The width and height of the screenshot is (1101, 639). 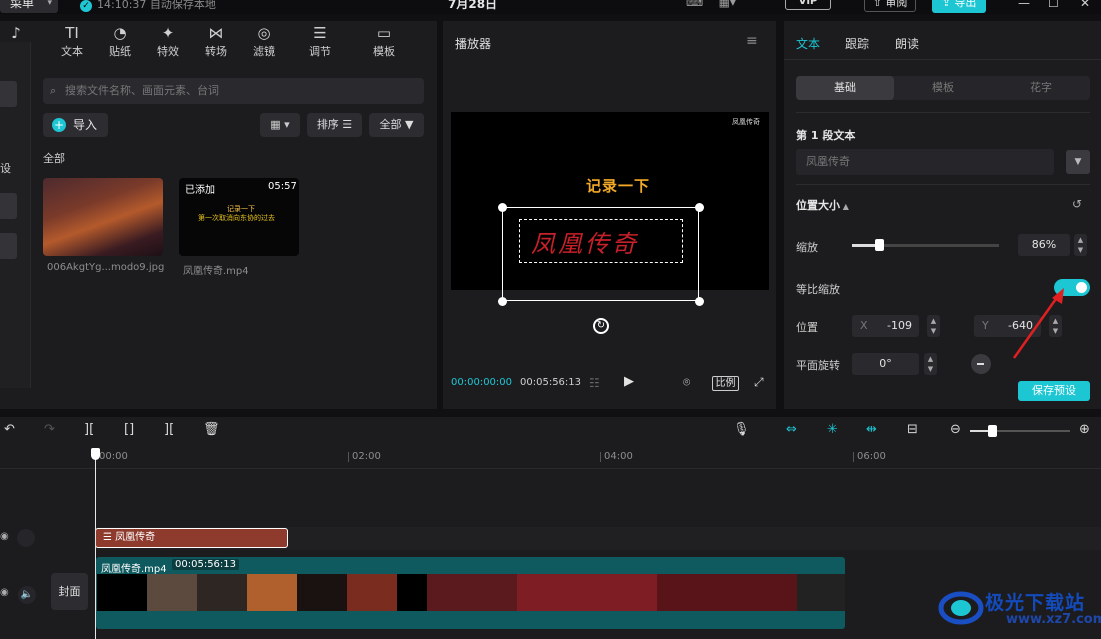 I want to click on waveform-icon: ☷, so click(x=594, y=383).